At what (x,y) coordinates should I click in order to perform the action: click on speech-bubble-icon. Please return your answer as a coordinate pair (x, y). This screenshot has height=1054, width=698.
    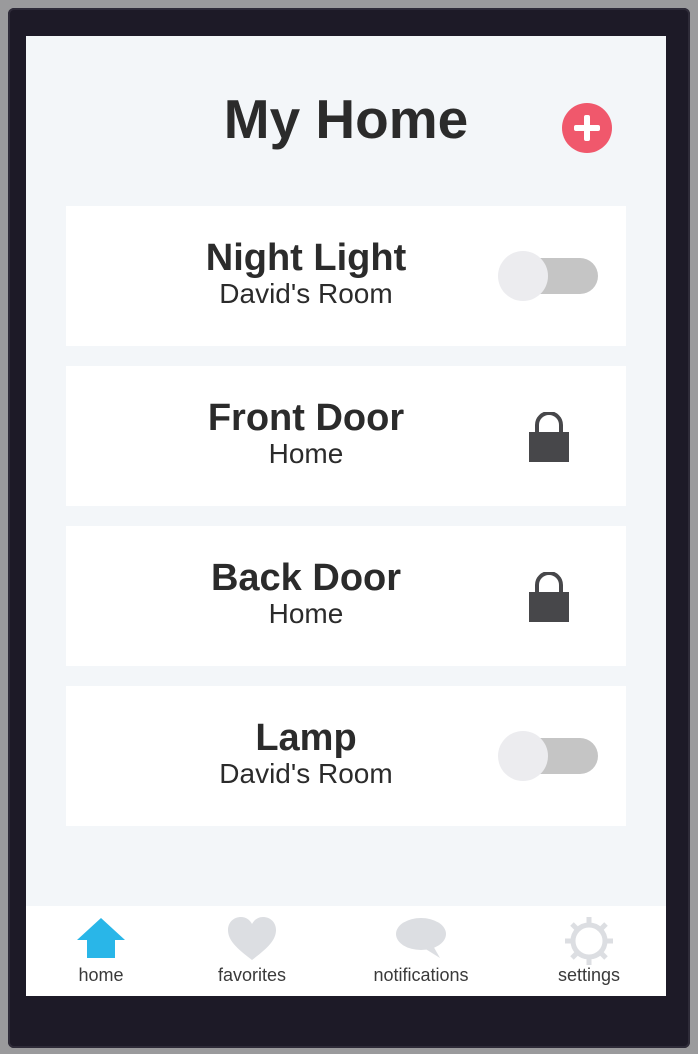
    Looking at the image, I should click on (421, 938).